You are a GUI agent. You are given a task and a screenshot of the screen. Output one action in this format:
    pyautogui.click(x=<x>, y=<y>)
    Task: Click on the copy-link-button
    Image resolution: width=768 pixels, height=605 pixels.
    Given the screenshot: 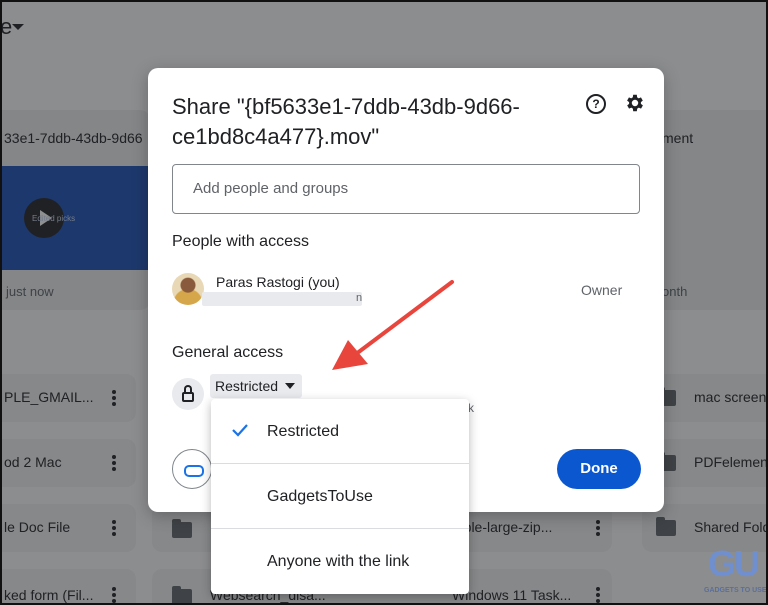 What is the action you would take?
    pyautogui.click(x=192, y=469)
    